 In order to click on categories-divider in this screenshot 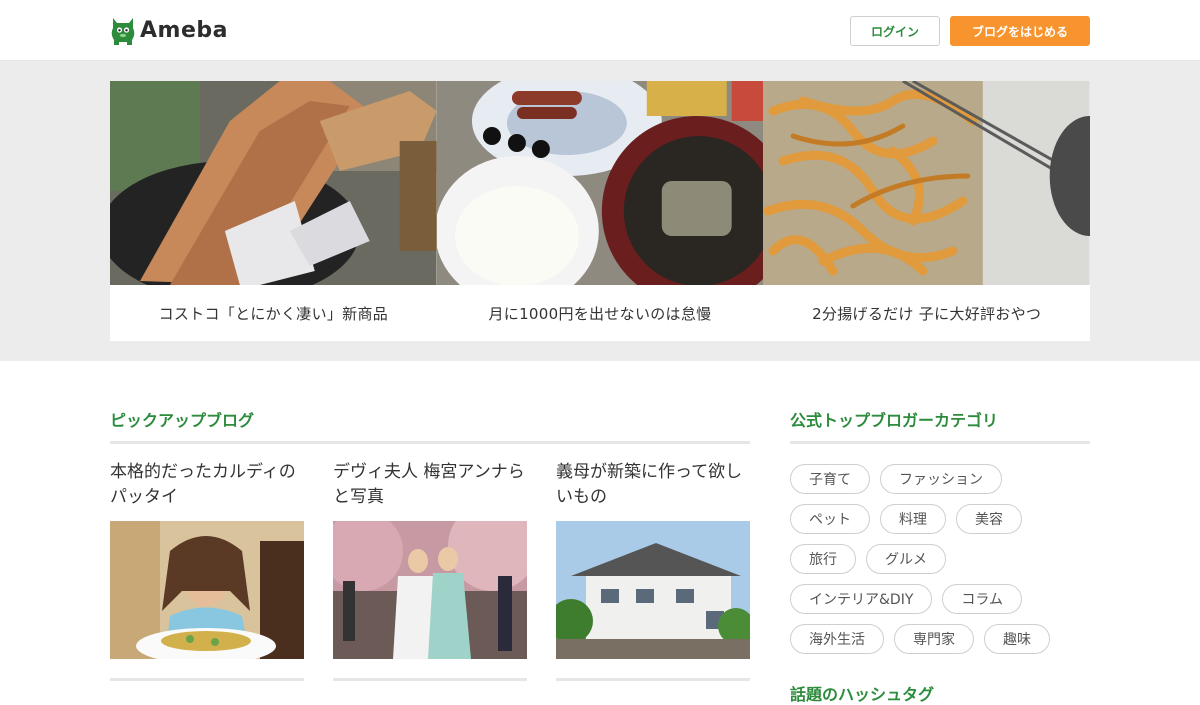, I will do `click(940, 442)`.